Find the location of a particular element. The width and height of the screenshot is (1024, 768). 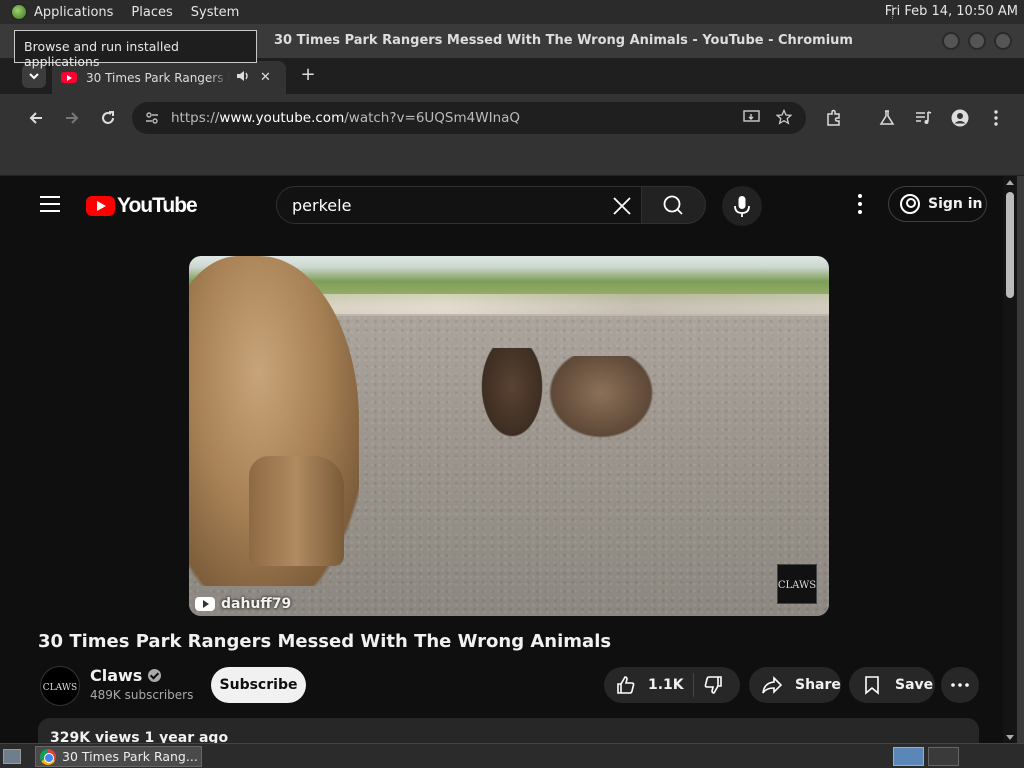

microphone-icon is located at coordinates (742, 206).